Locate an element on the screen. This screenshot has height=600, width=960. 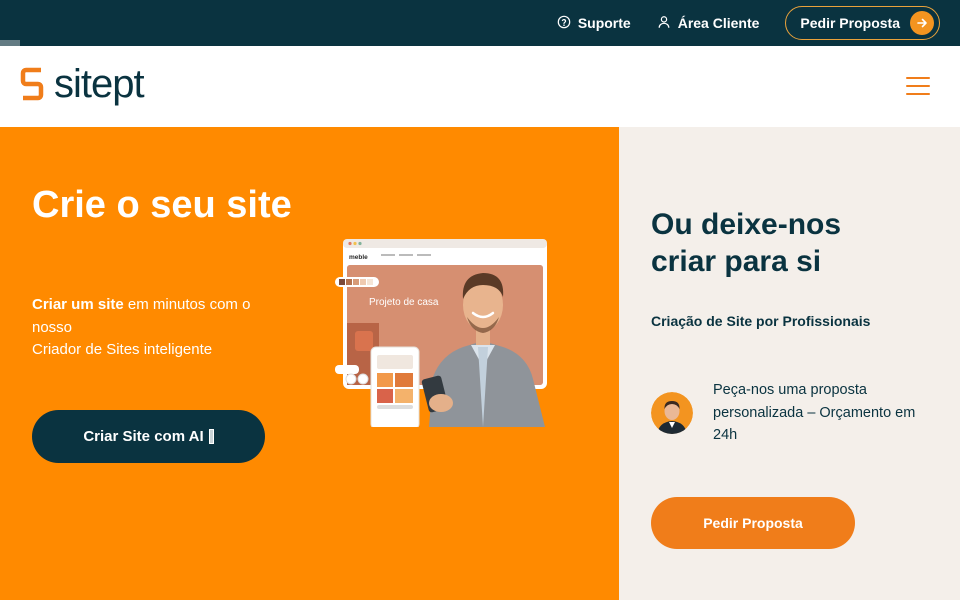
help-icon is located at coordinates (564, 23).